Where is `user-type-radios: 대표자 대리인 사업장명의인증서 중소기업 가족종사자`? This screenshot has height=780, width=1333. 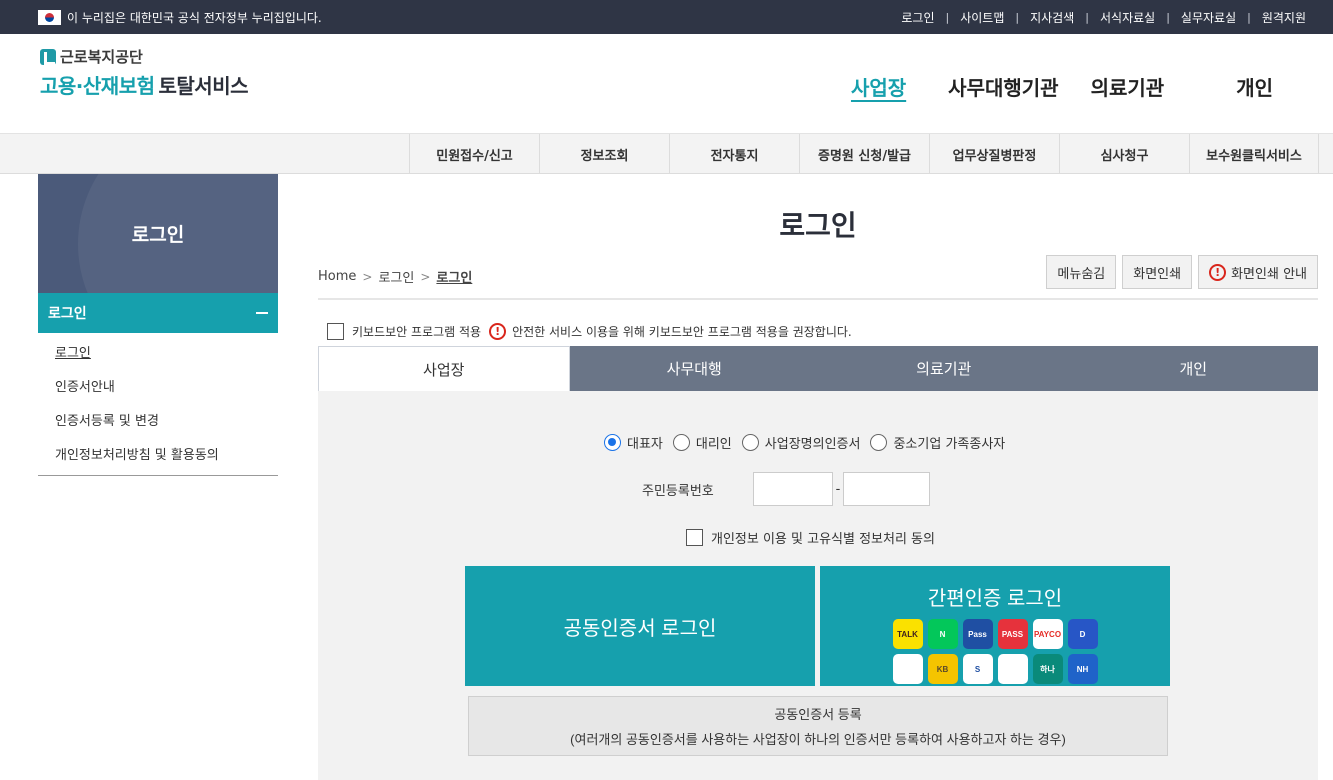 user-type-radios: 대표자 대리인 사업장명의인증서 중소기업 가족종사자 is located at coordinates (804, 442).